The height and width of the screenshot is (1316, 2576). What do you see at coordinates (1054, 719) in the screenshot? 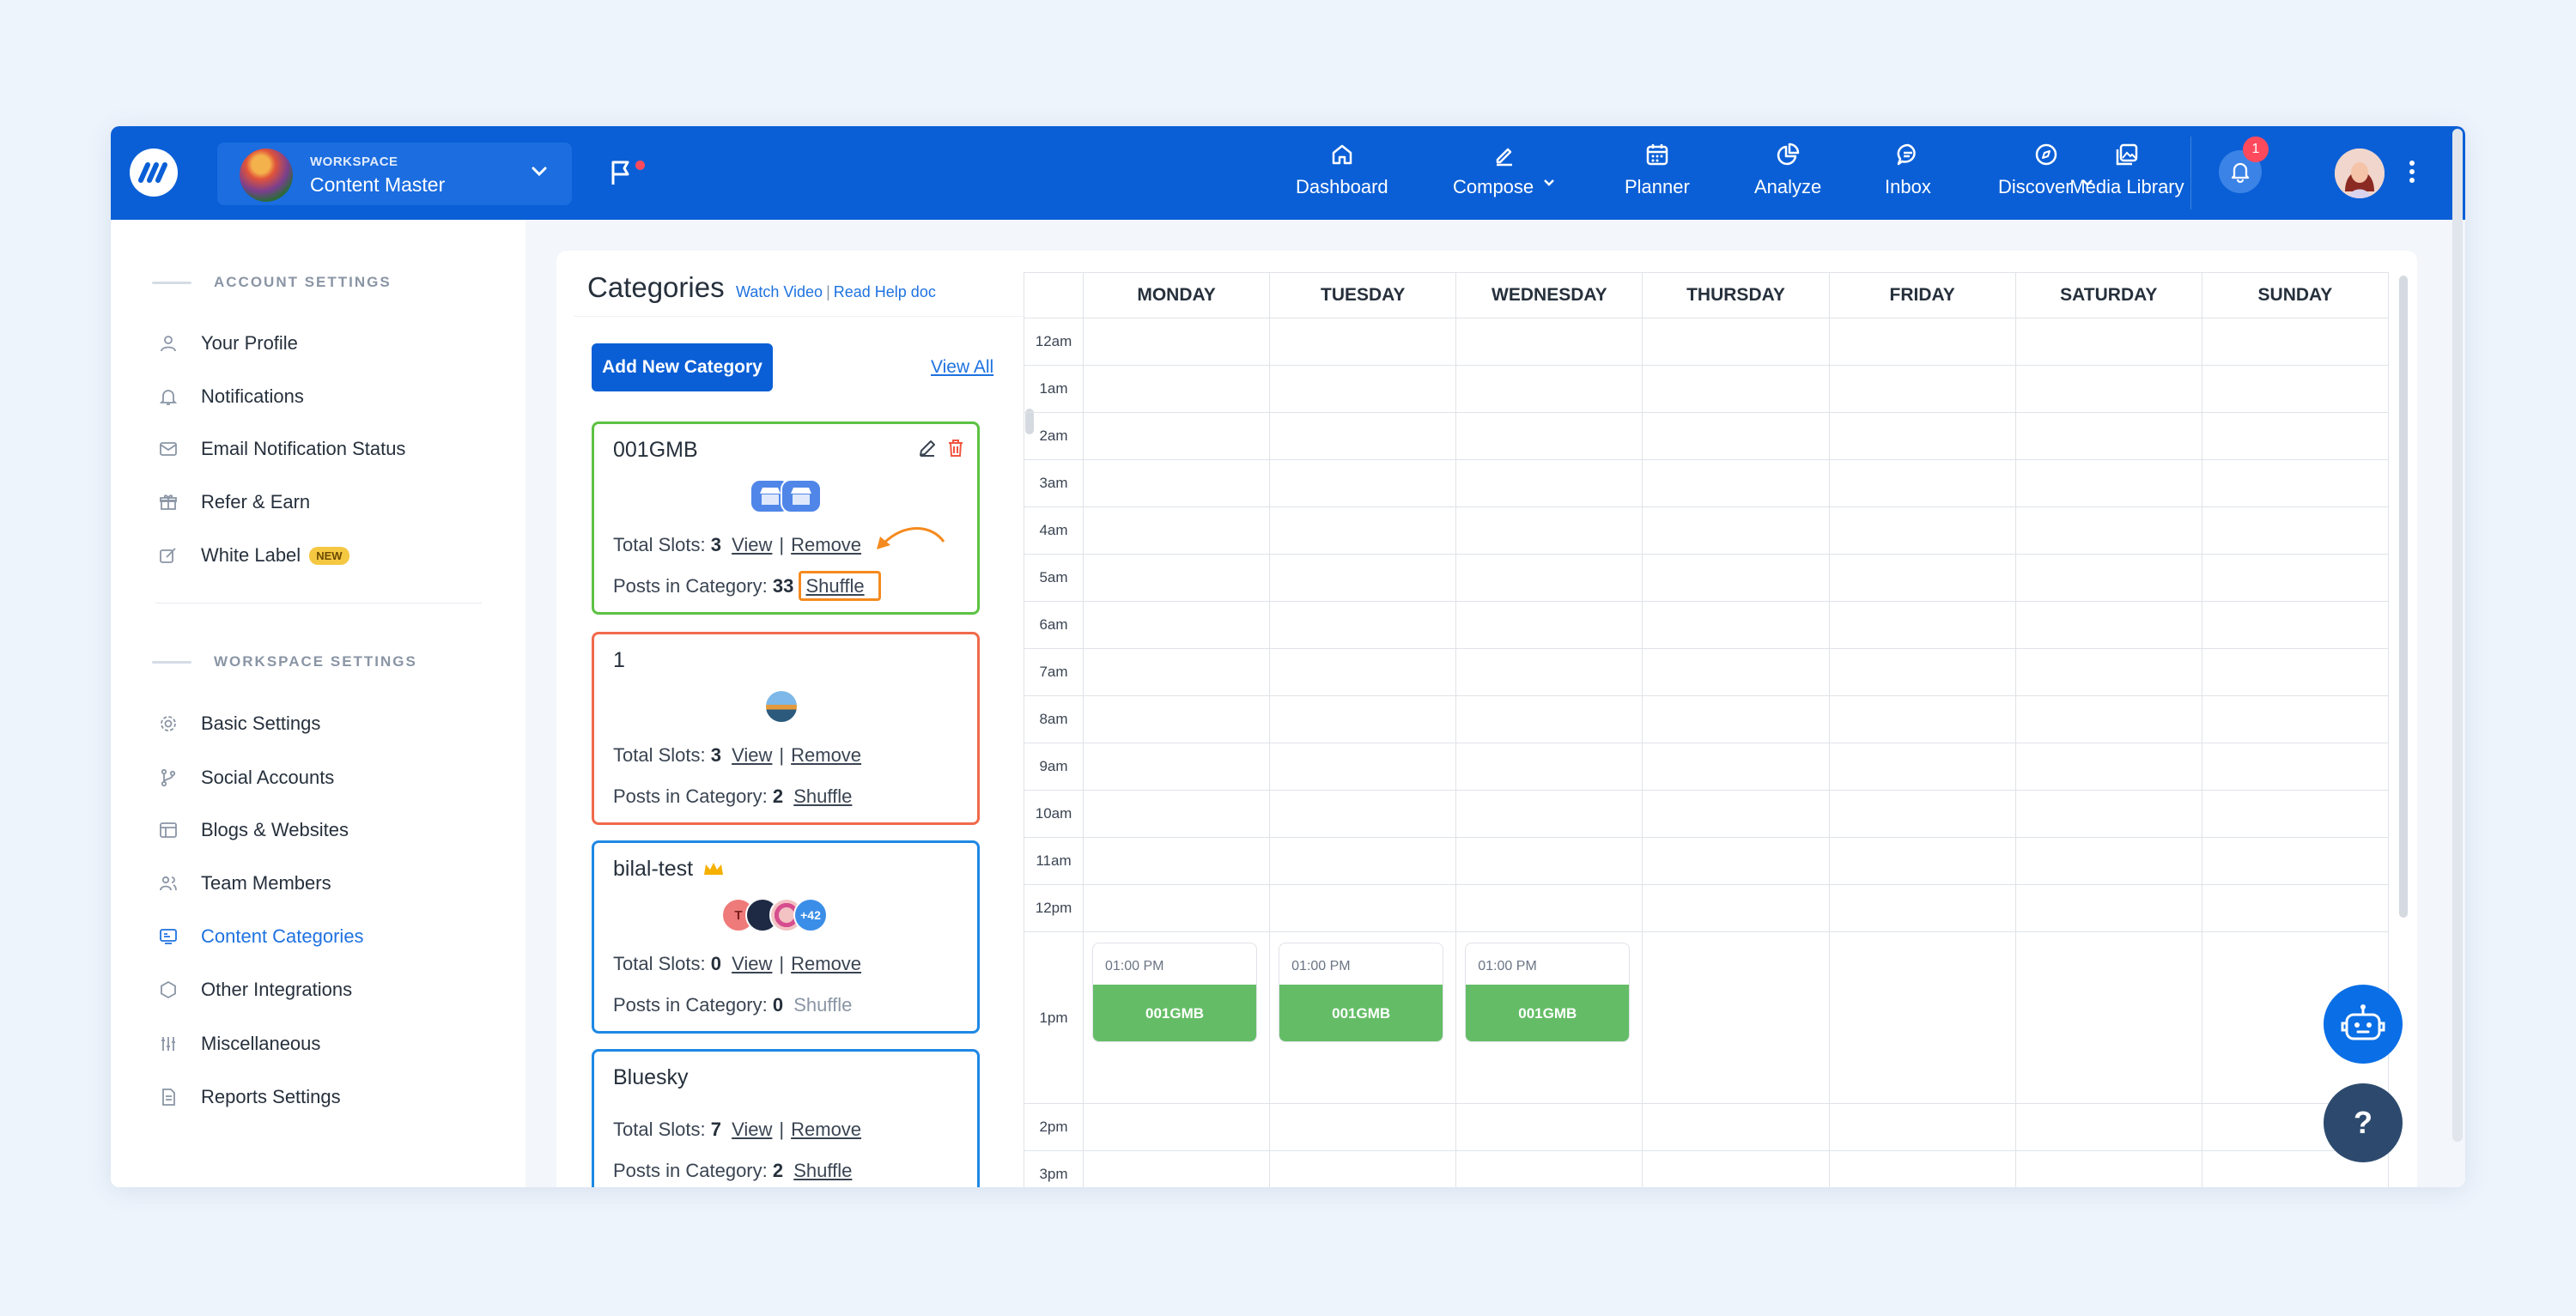
I see `hour-label: 8am` at bounding box center [1054, 719].